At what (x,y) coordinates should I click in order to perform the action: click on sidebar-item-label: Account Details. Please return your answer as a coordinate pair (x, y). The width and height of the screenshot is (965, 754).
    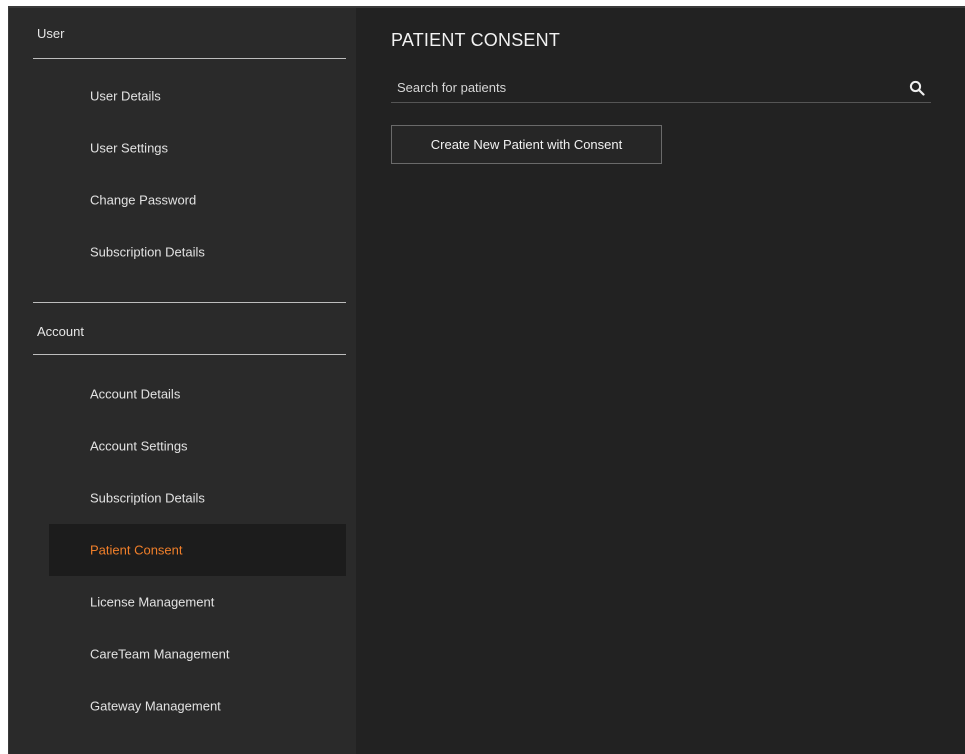
    Looking at the image, I should click on (135, 394).